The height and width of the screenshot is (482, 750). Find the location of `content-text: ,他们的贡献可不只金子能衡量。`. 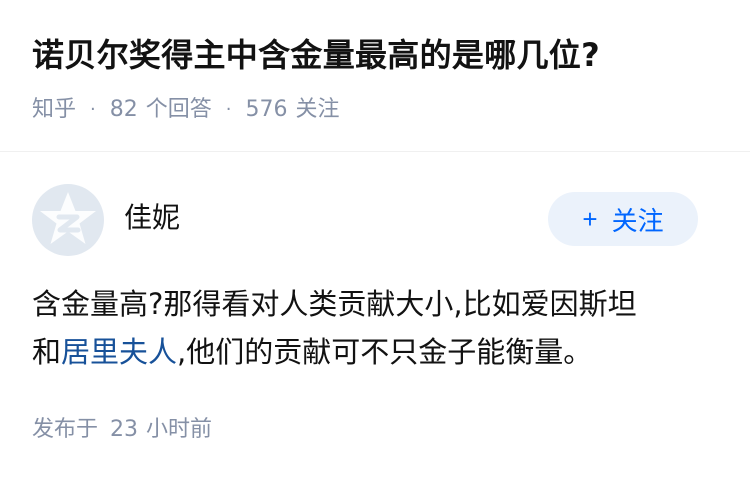

content-text: ,他们的贡献可不只金子能衡量。 is located at coordinates (385, 352).